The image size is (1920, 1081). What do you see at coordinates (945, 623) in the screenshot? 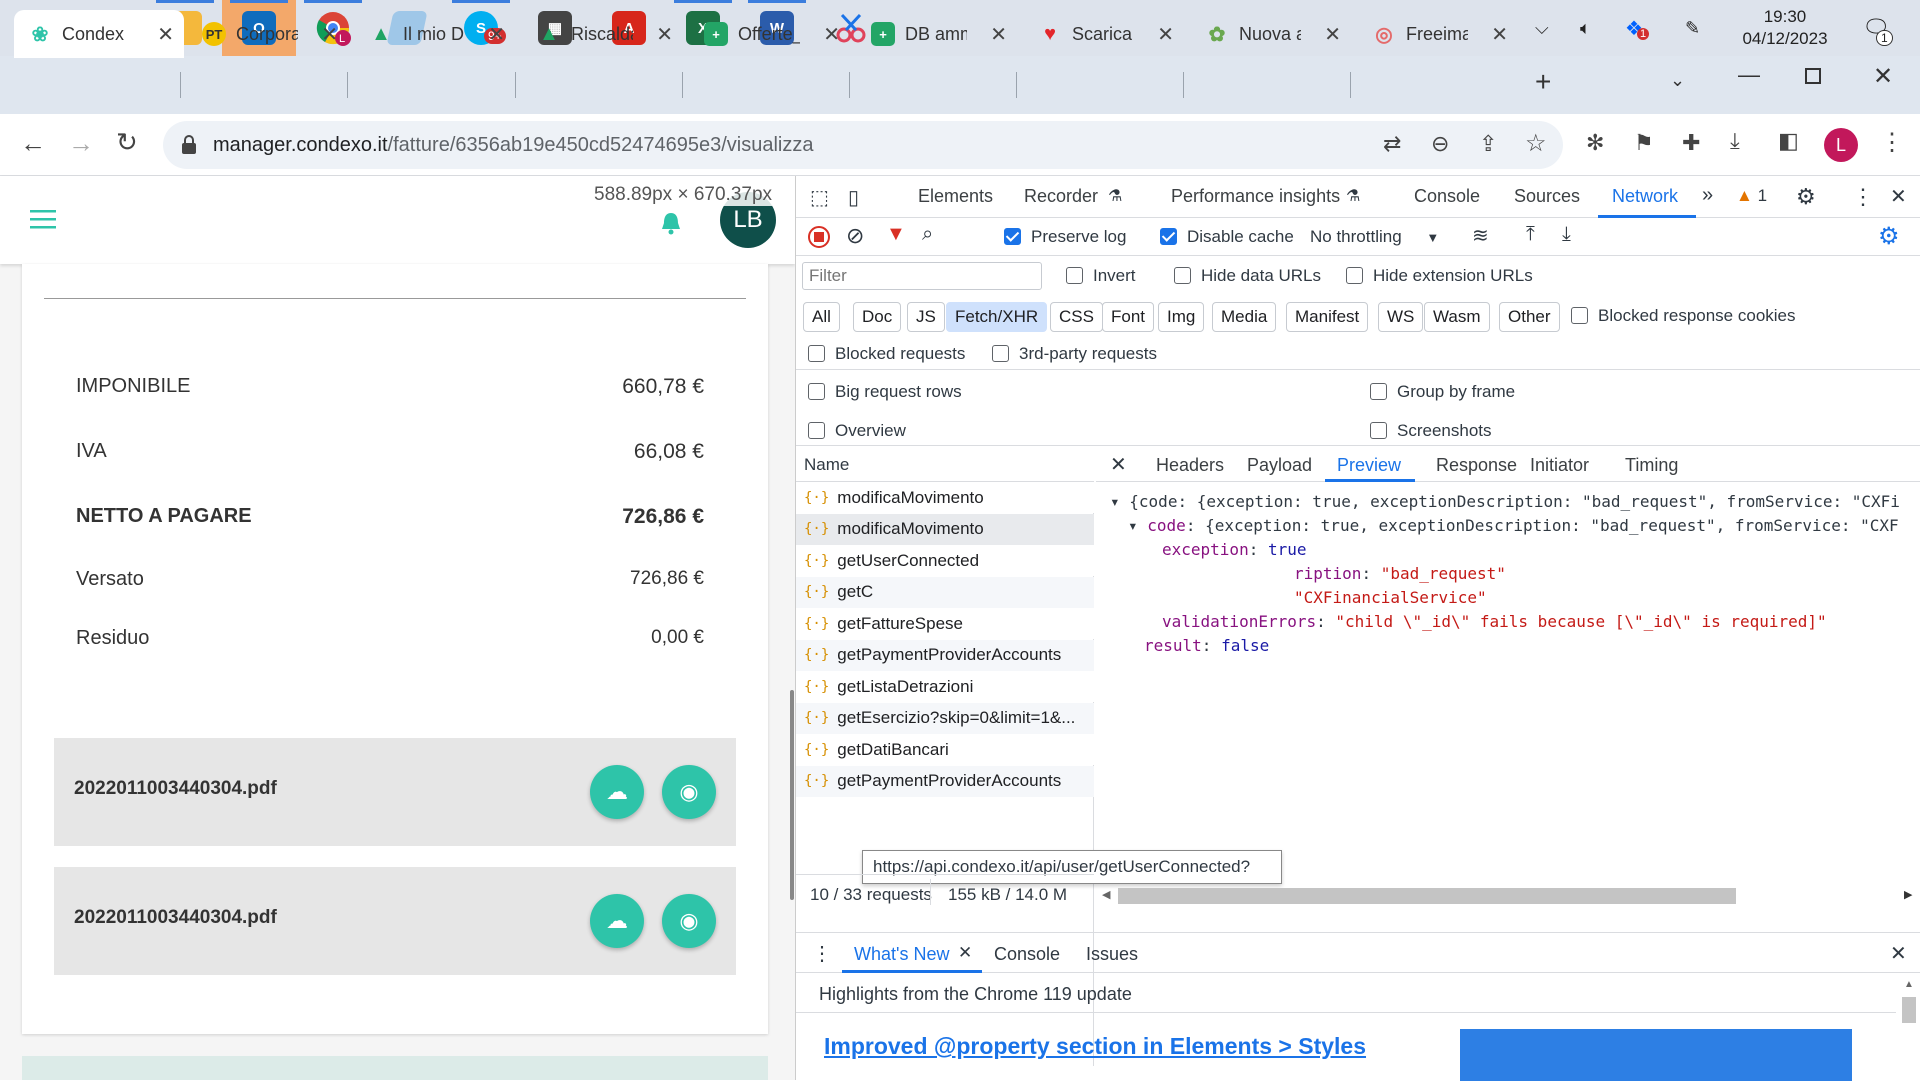
I see `request-row: {·} getFattureSpese` at bounding box center [945, 623].